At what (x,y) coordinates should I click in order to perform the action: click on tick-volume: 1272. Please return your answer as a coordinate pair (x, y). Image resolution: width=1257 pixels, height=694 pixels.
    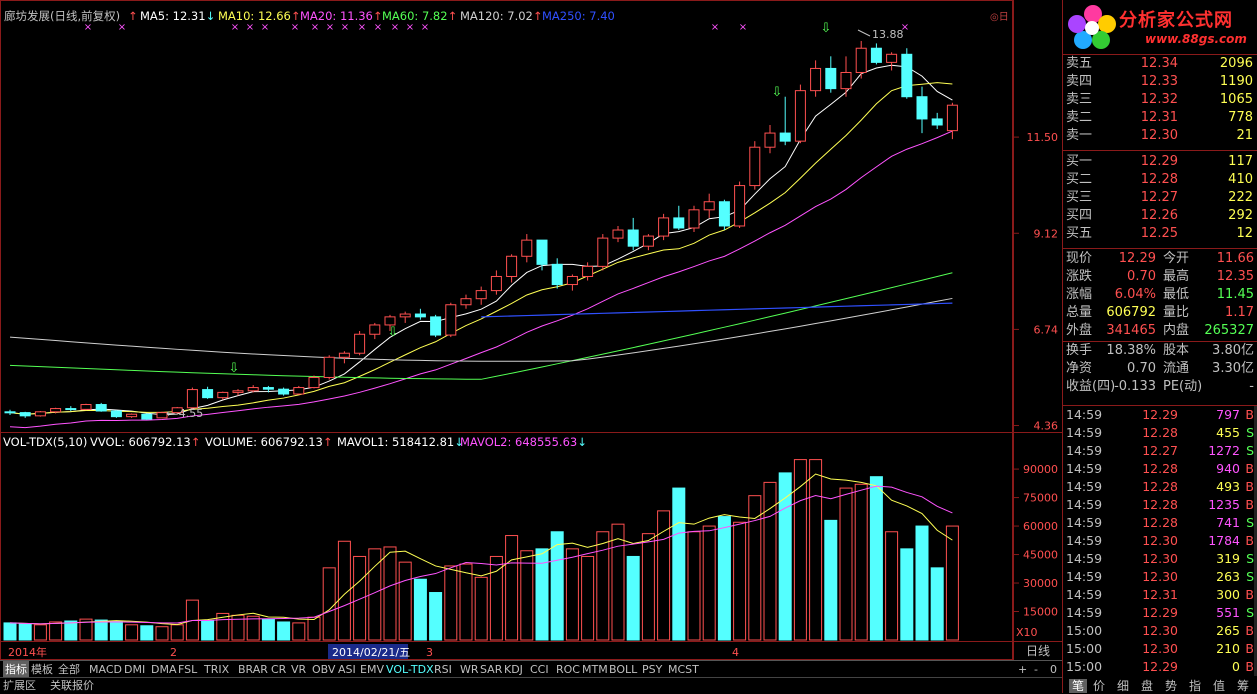
    Looking at the image, I should click on (1224, 450).